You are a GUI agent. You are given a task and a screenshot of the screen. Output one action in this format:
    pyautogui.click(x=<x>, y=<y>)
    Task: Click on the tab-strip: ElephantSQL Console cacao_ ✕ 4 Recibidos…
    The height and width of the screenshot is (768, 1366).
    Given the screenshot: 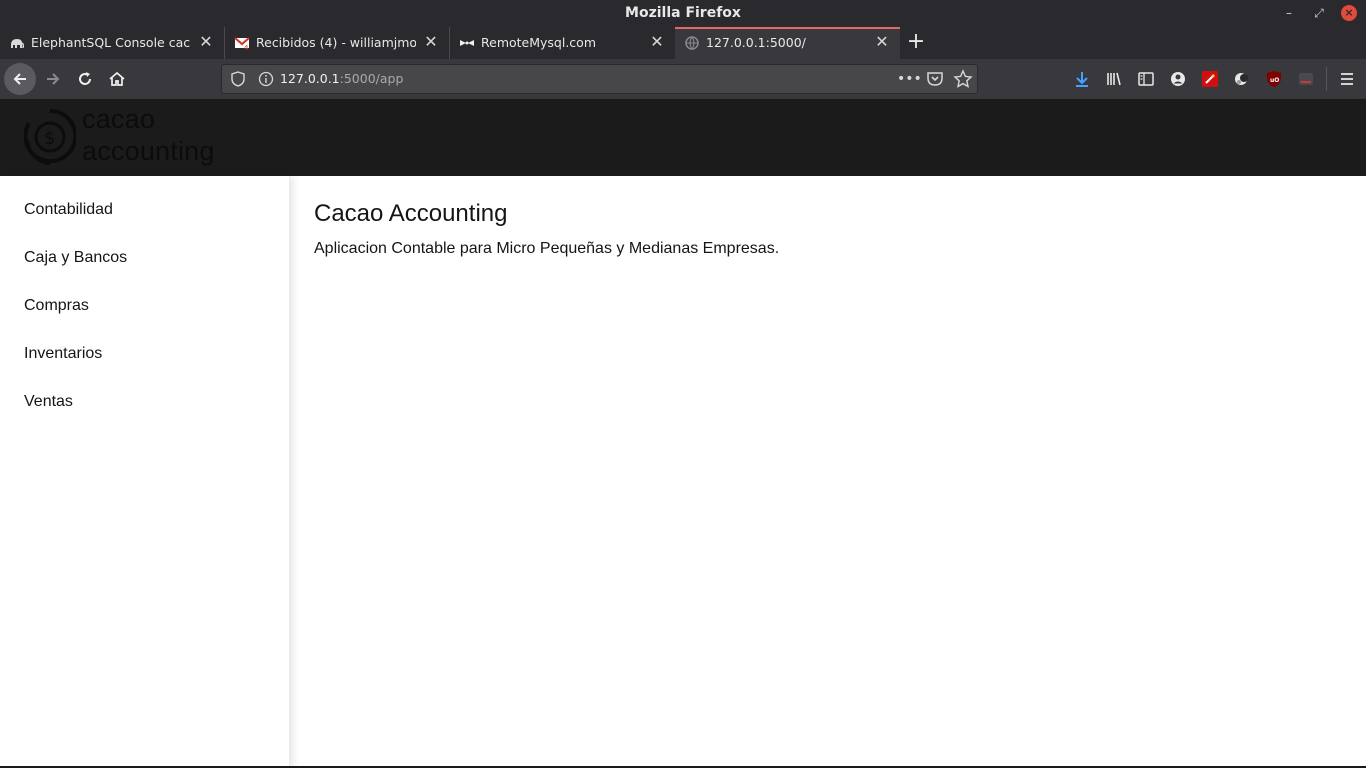 What is the action you would take?
    pyautogui.click(x=683, y=43)
    